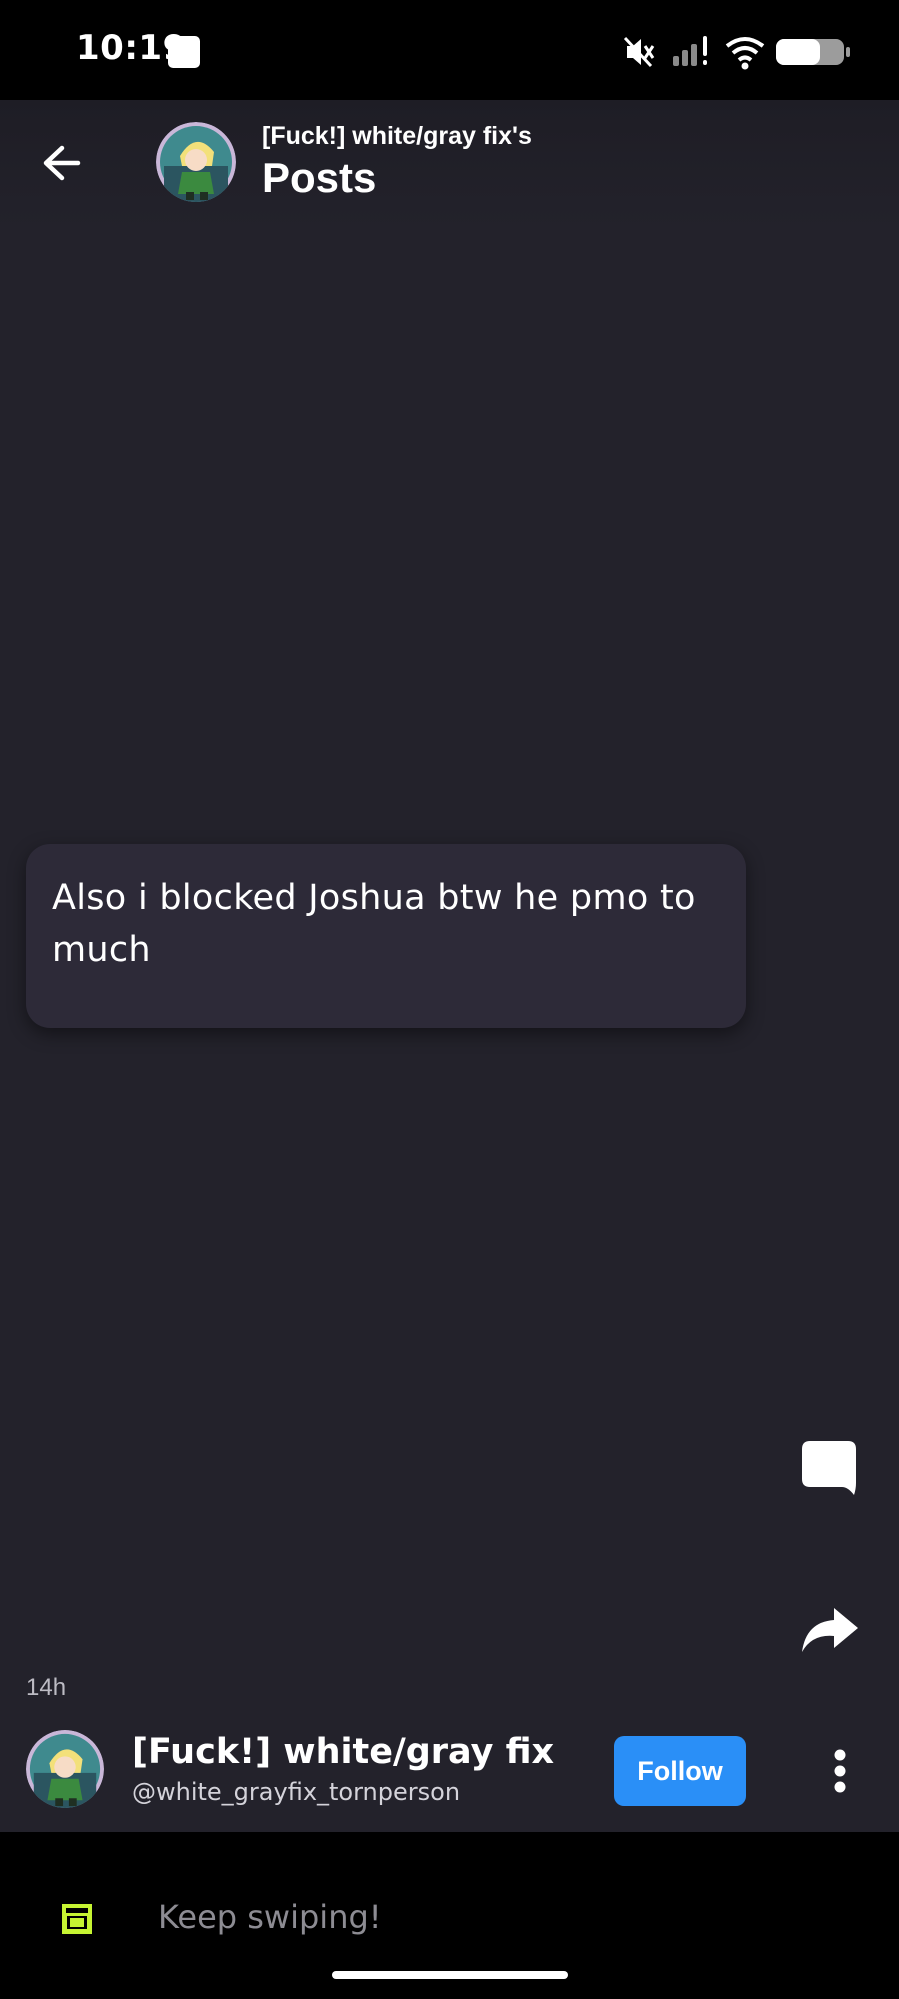 Image resolution: width=899 pixels, height=1999 pixels. I want to click on more-vertical-icon, so click(840, 1771).